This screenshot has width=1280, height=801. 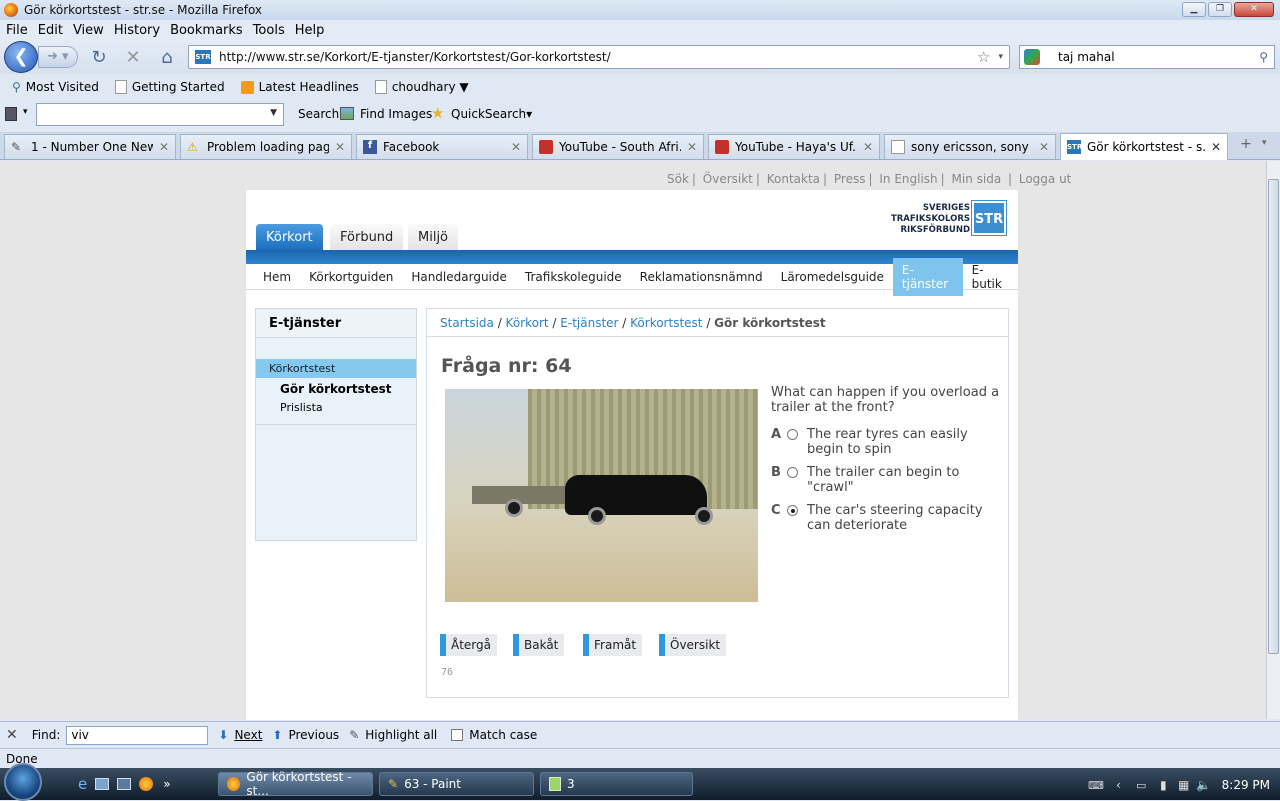 I want to click on util-link-oversikt: Översikt, so click(x=728, y=179).